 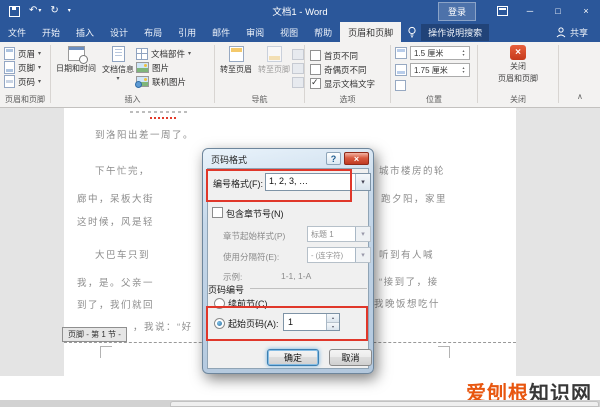 What do you see at coordinates (160, 81) in the screenshot?
I see `online-picture-button: 联机图片` at bounding box center [160, 81].